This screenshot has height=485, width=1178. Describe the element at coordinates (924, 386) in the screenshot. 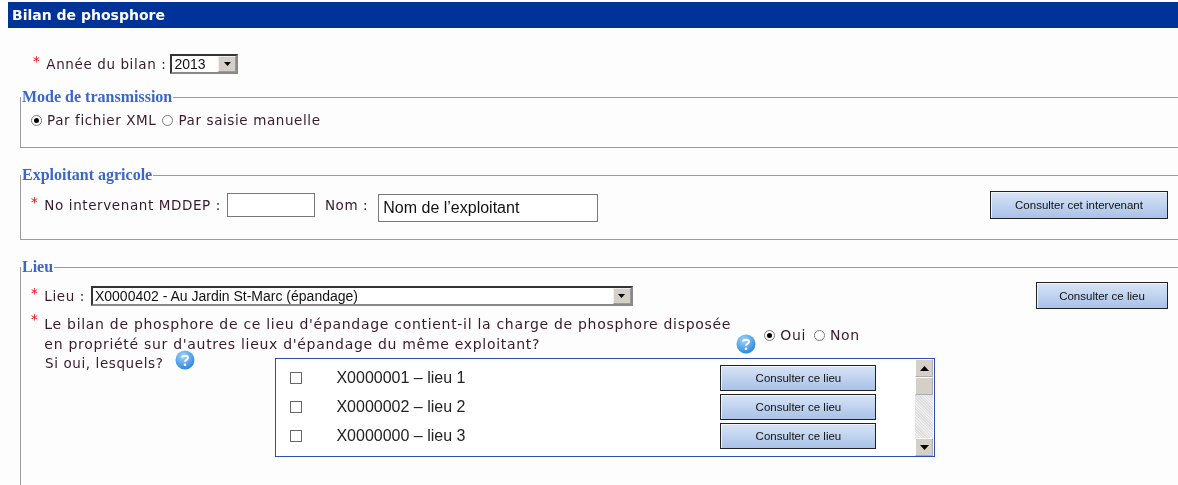

I see `scroll-thumb` at that location.